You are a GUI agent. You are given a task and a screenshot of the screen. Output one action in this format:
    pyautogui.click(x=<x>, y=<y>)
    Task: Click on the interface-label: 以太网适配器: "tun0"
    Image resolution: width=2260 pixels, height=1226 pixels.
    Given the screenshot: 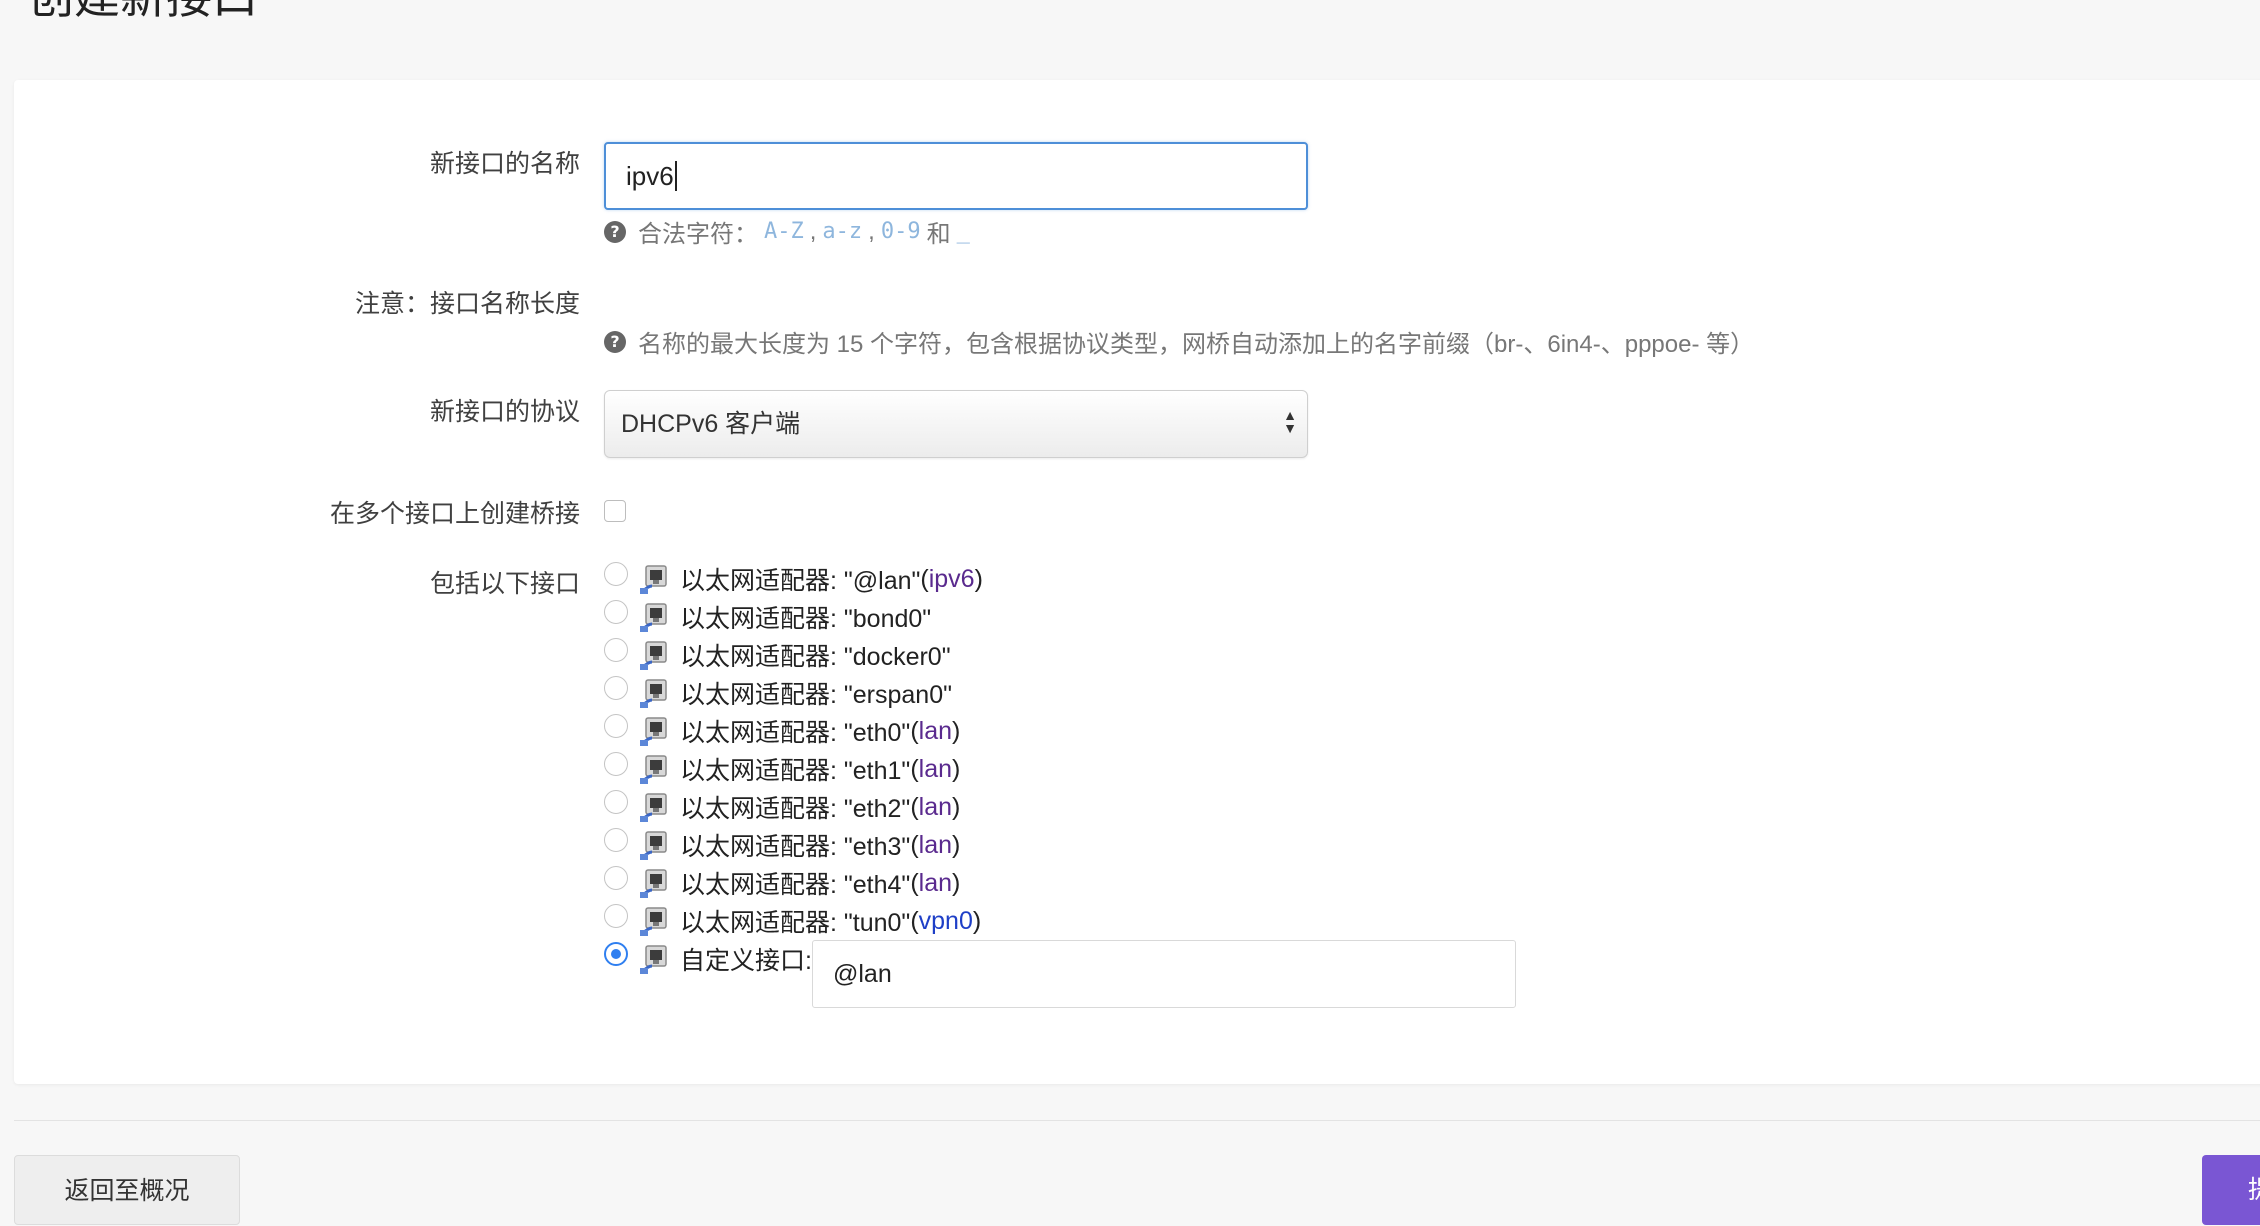 What is the action you would take?
    pyautogui.click(x=795, y=923)
    